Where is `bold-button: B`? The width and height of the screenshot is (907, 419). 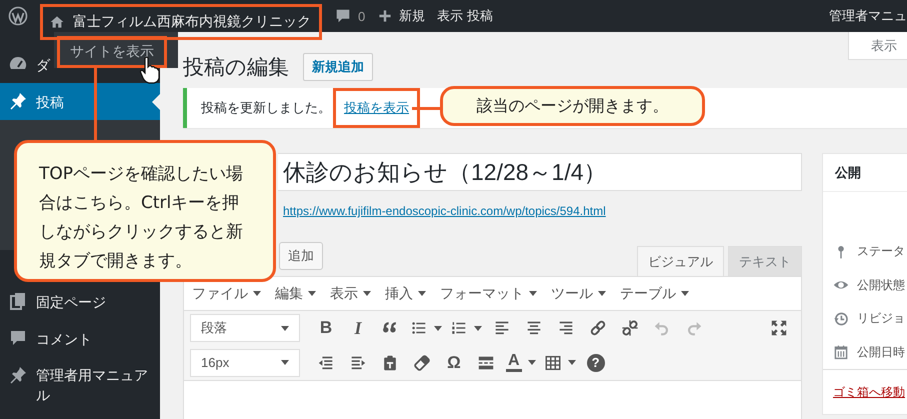
bold-button: B is located at coordinates (326, 328).